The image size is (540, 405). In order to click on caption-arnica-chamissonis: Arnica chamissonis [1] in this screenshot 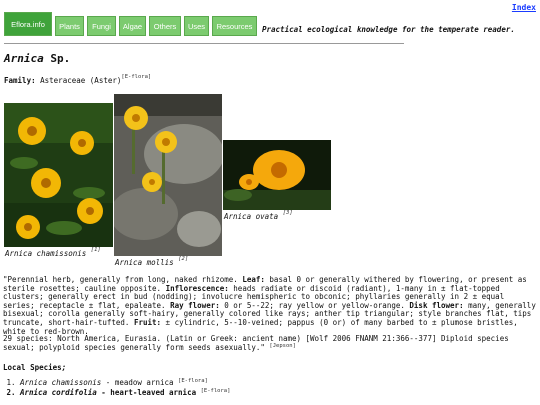, I will do `click(53, 252)`.